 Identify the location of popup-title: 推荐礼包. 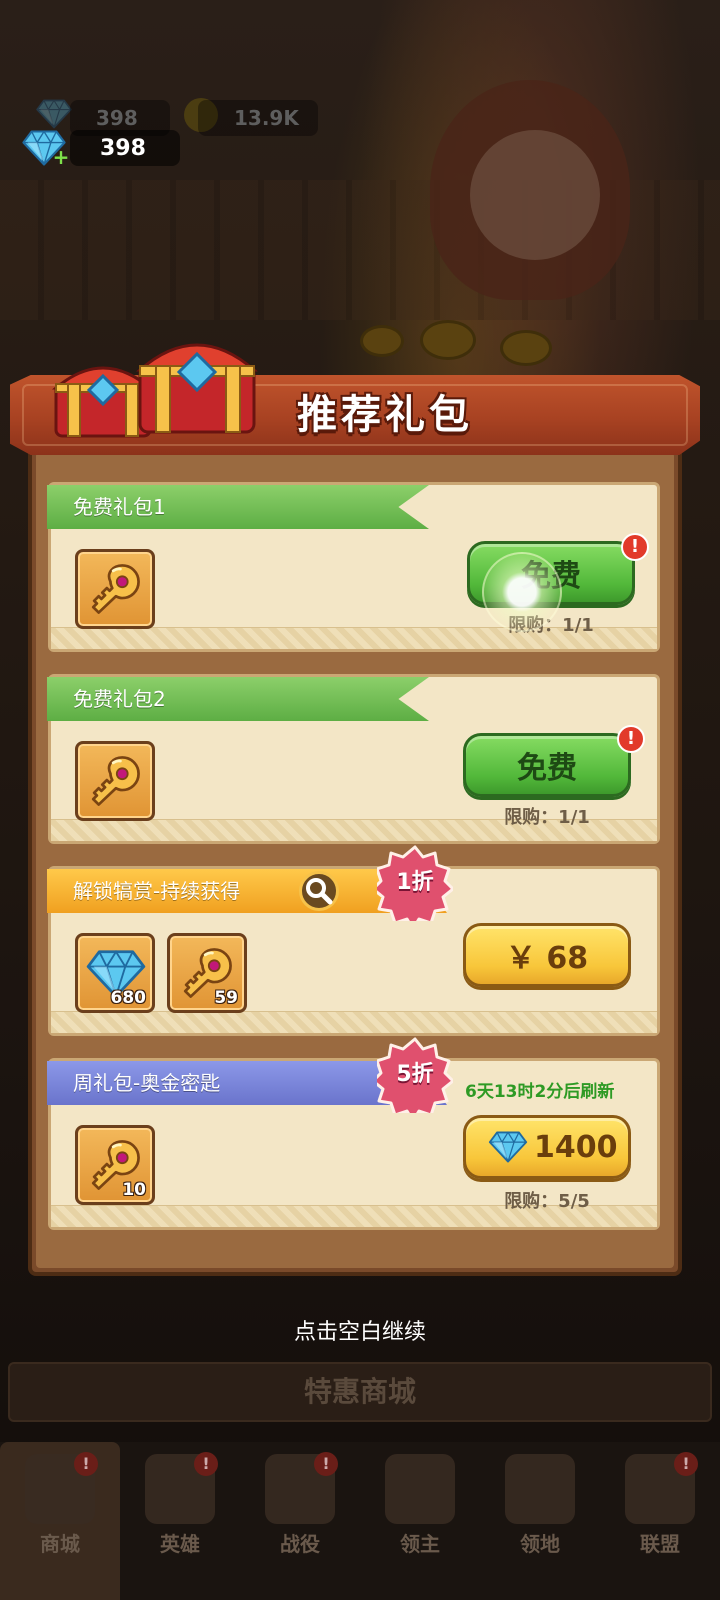
(385, 415).